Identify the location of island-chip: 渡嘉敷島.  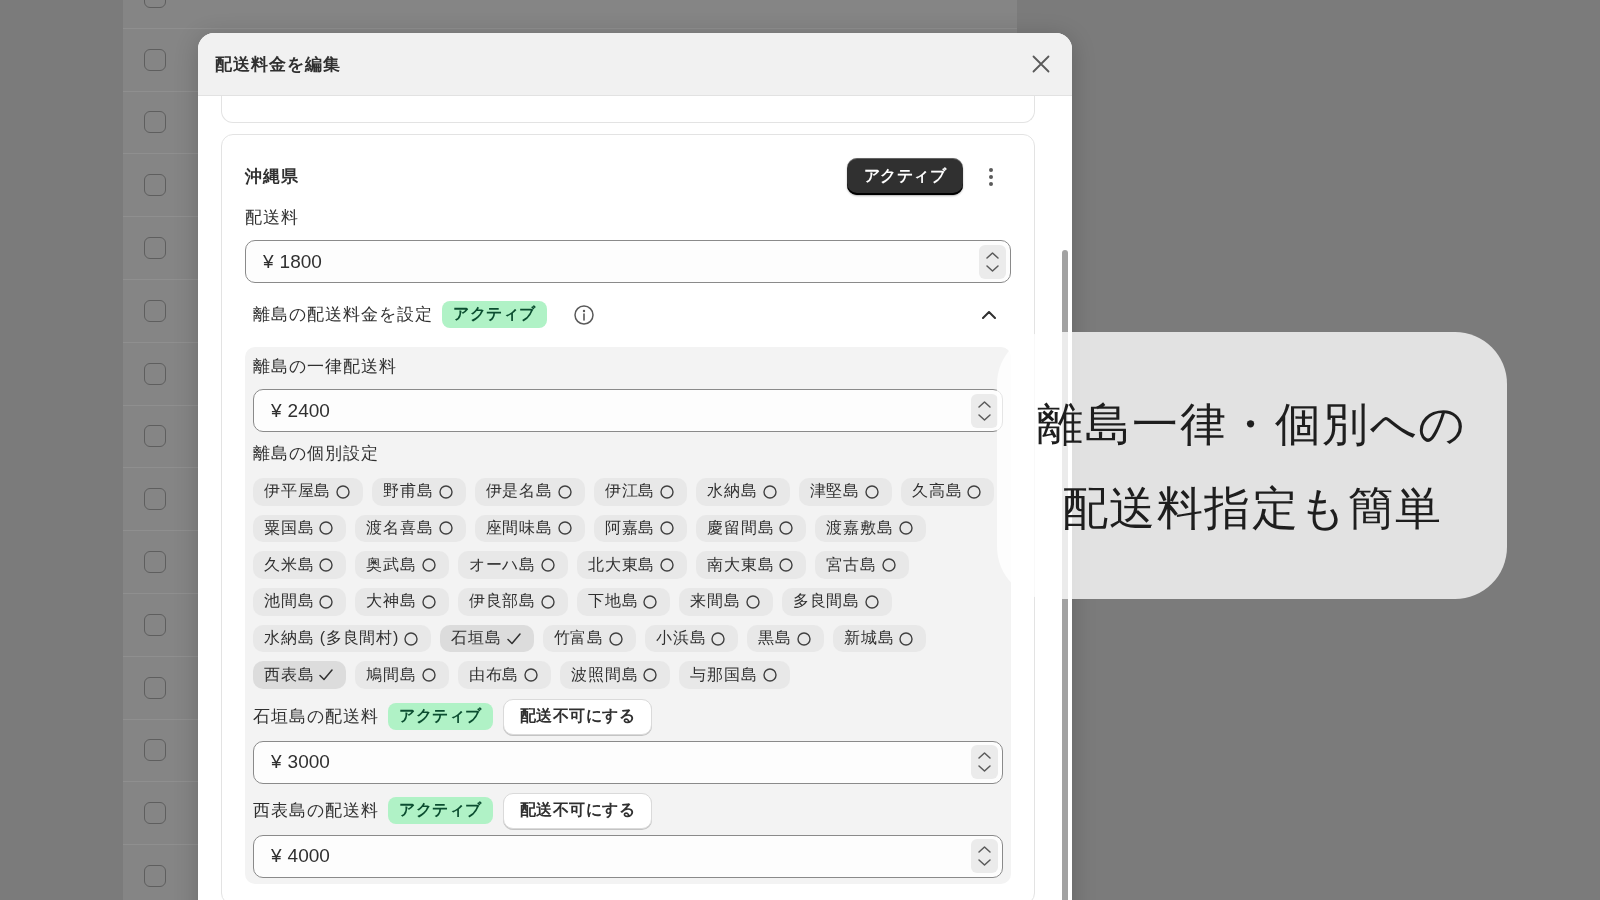
(870, 528).